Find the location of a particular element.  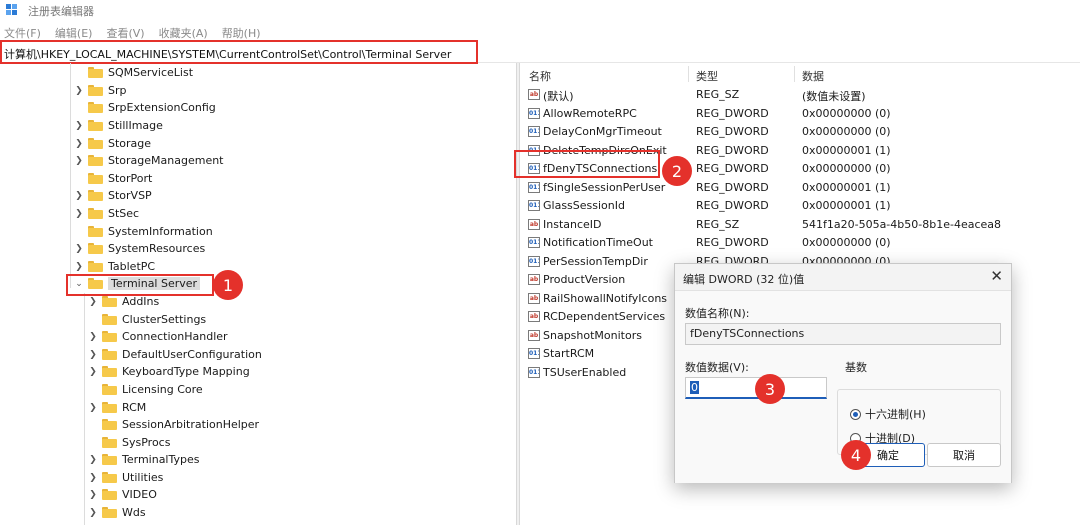

tree-item-label: TabletPC is located at coordinates (132, 266).